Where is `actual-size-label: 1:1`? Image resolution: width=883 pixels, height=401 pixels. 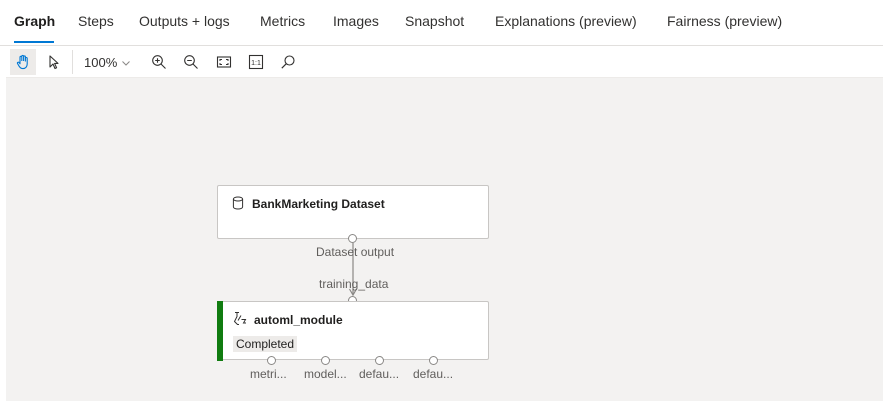 actual-size-label: 1:1 is located at coordinates (256, 63).